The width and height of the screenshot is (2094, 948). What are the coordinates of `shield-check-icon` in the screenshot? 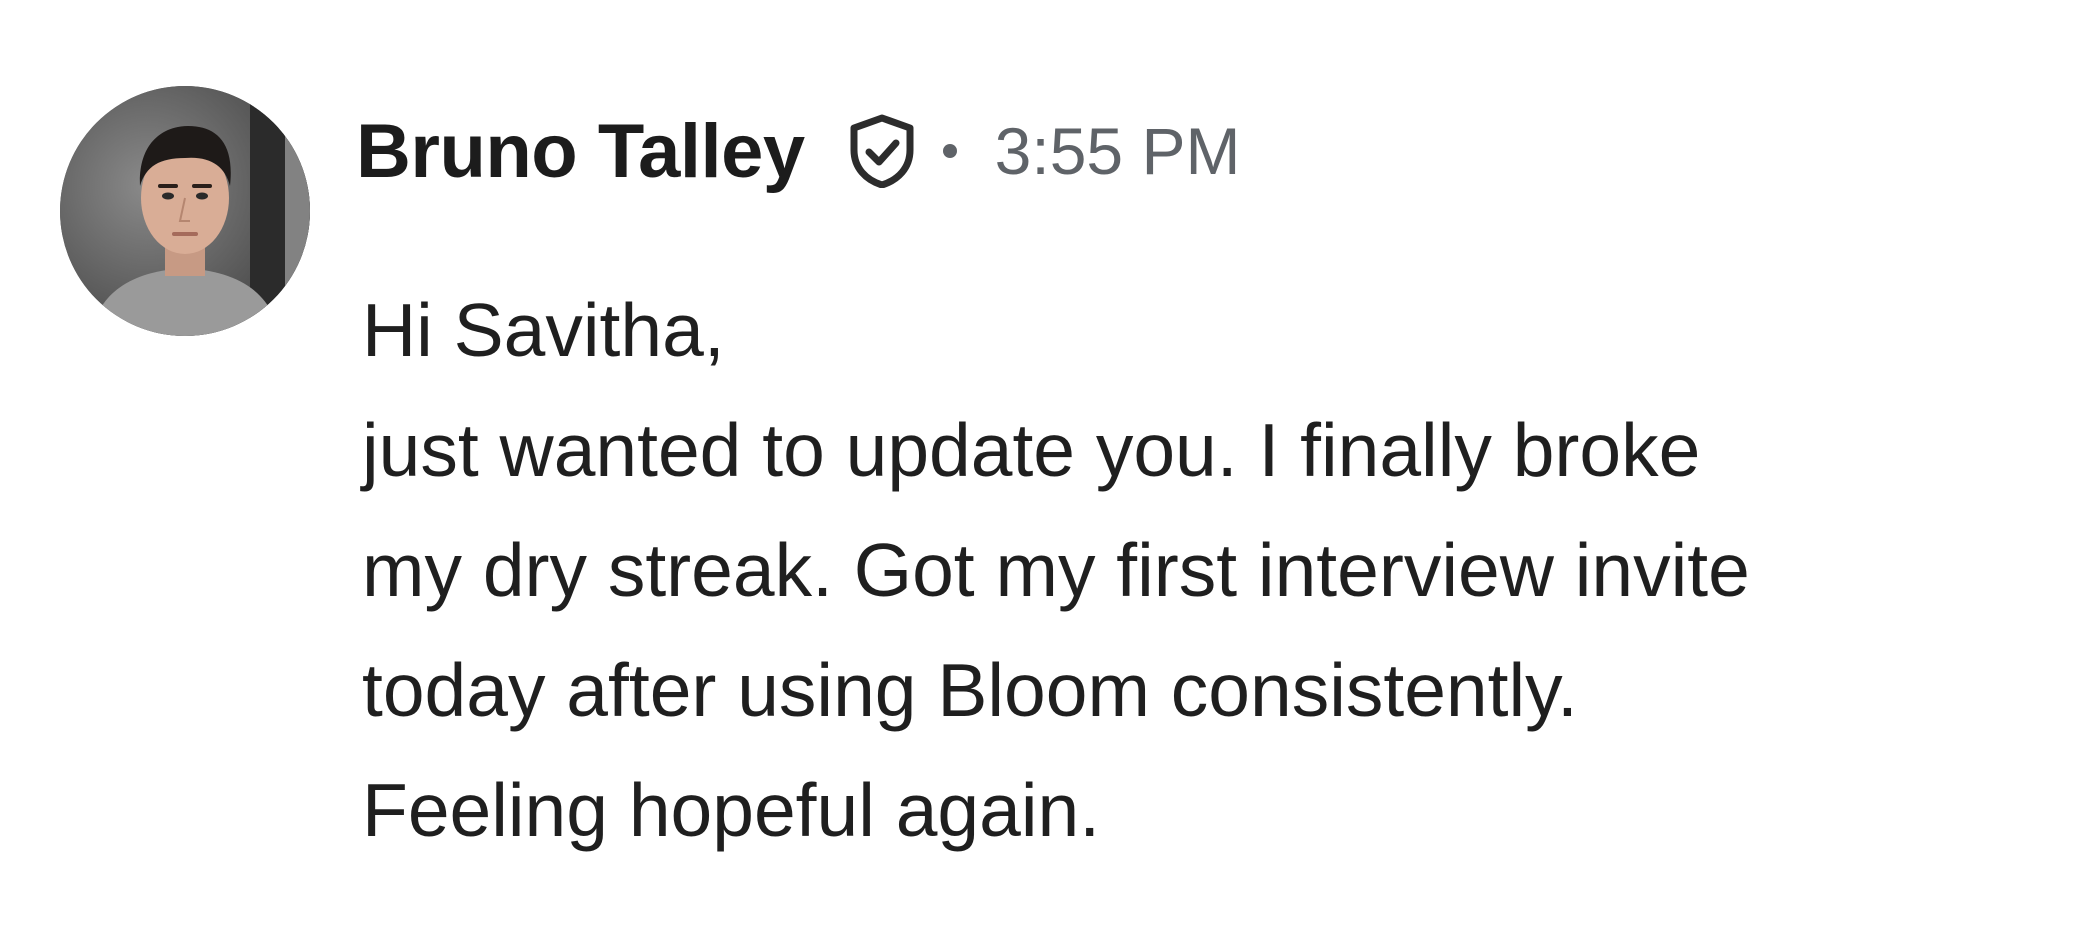 It's located at (882, 151).